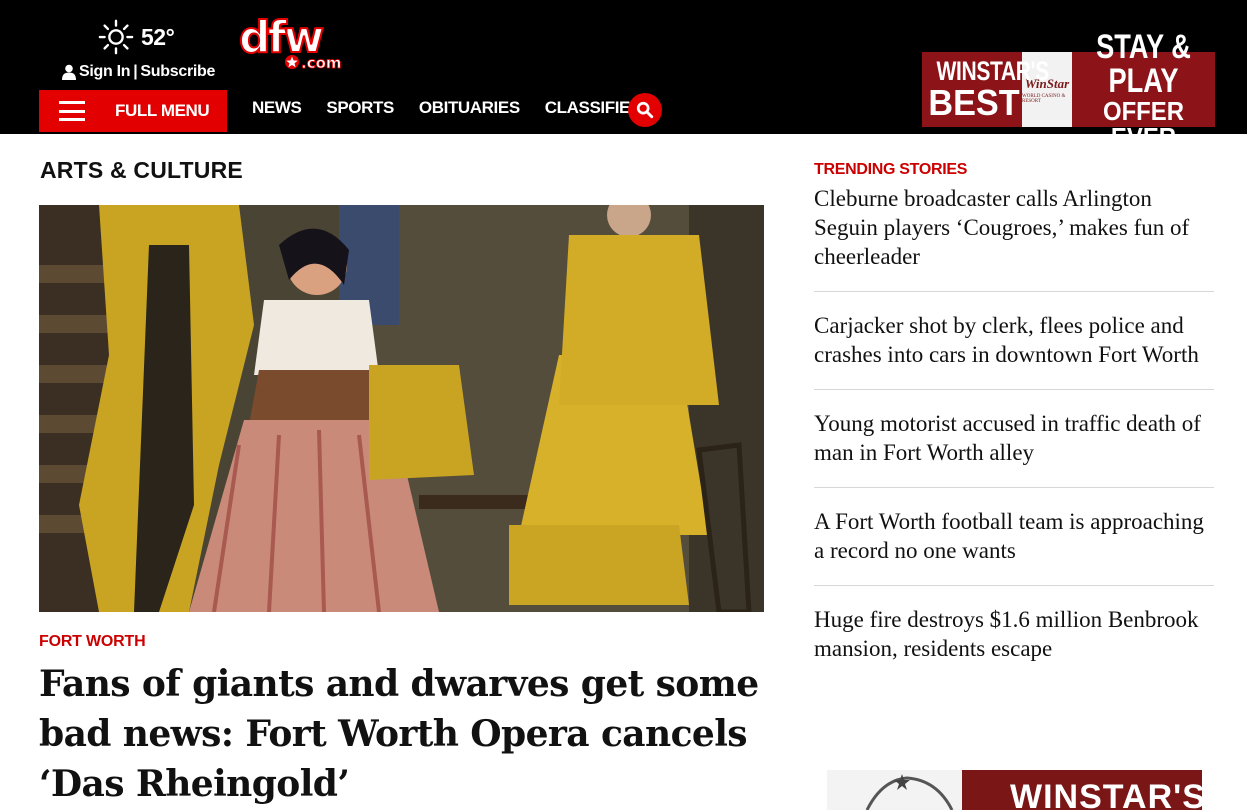 Image resolution: width=1247 pixels, height=810 pixels. I want to click on ad-bottom-graphic, so click(894, 790).